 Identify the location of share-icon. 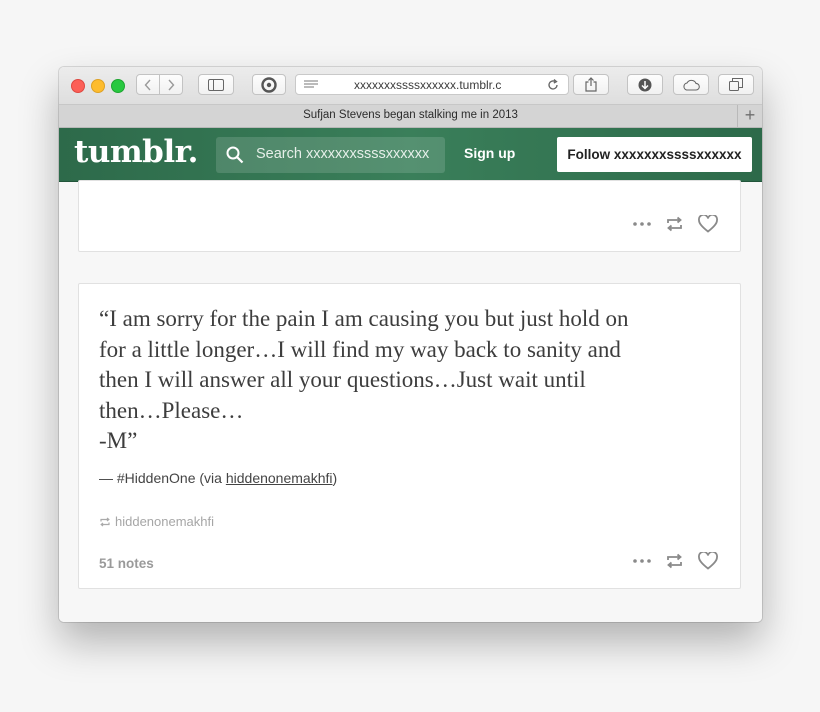
(591, 84).